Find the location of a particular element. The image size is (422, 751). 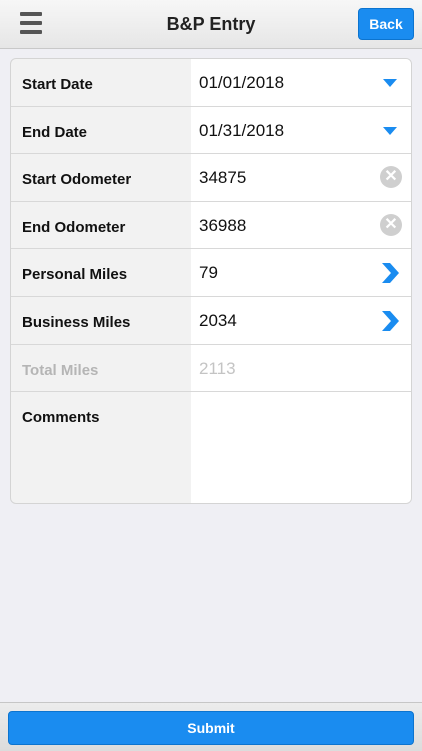

end-date-label: End Date is located at coordinates (55, 132).